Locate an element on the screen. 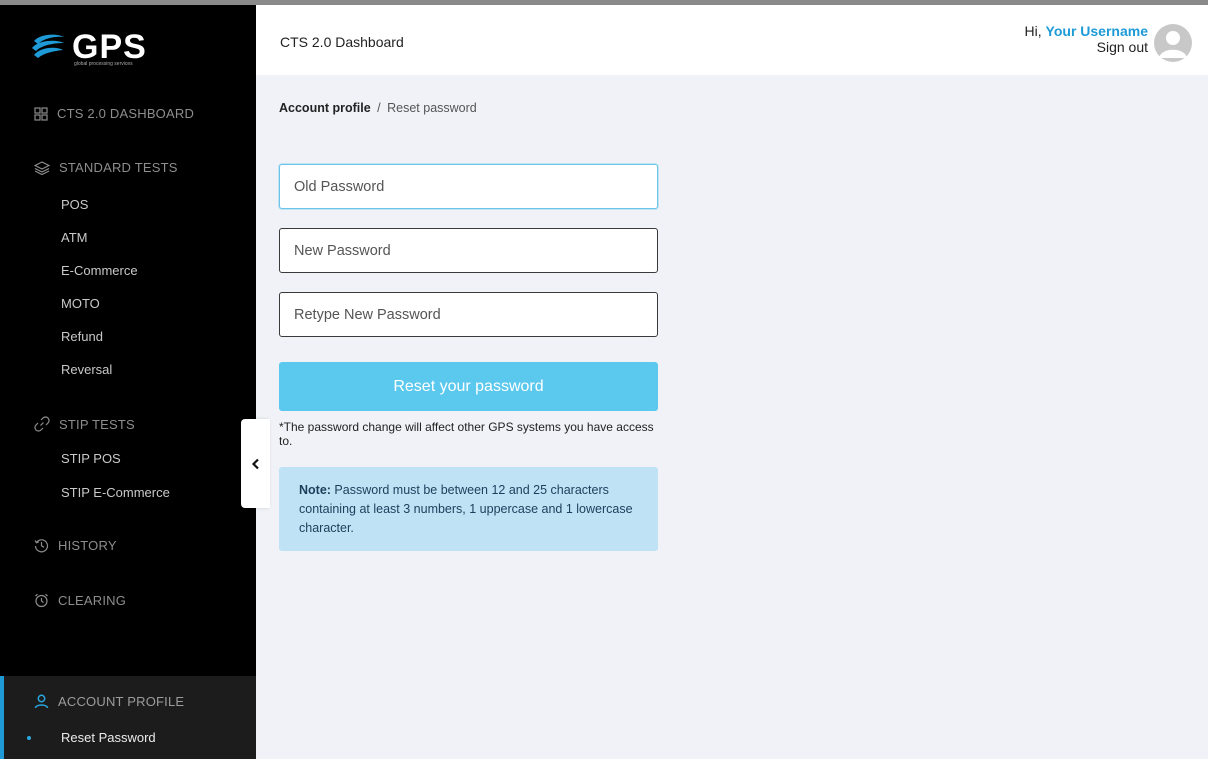  sidebar-item-history: HISTORY is located at coordinates (75, 545).